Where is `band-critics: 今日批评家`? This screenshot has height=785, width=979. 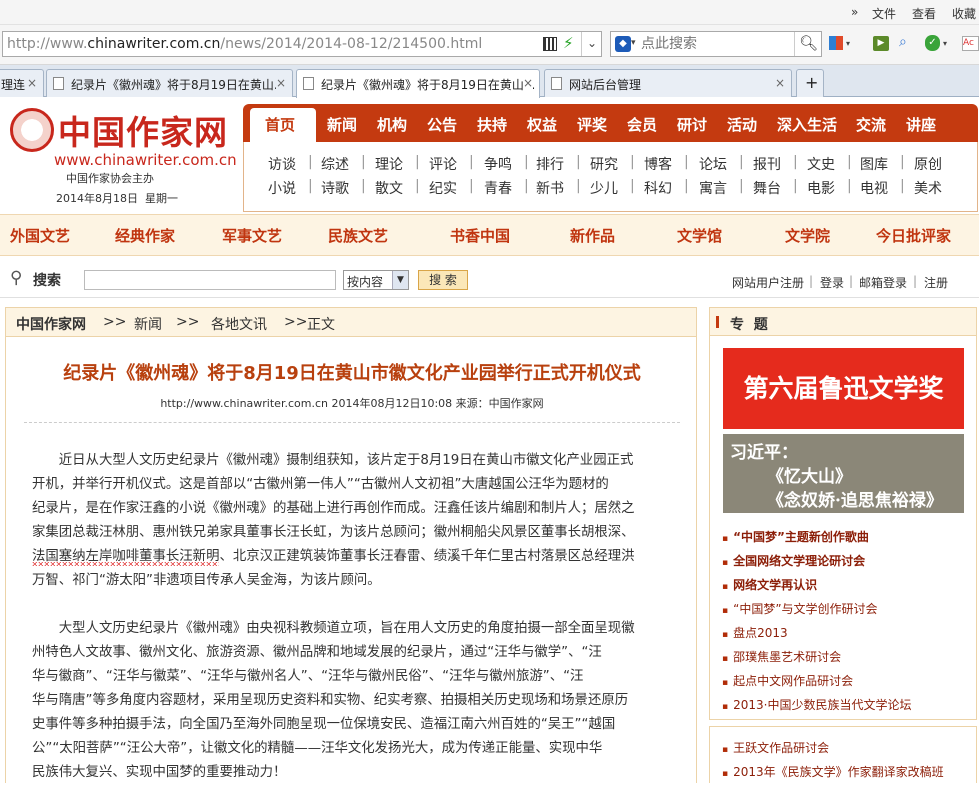 band-critics: 今日批评家 is located at coordinates (913, 235).